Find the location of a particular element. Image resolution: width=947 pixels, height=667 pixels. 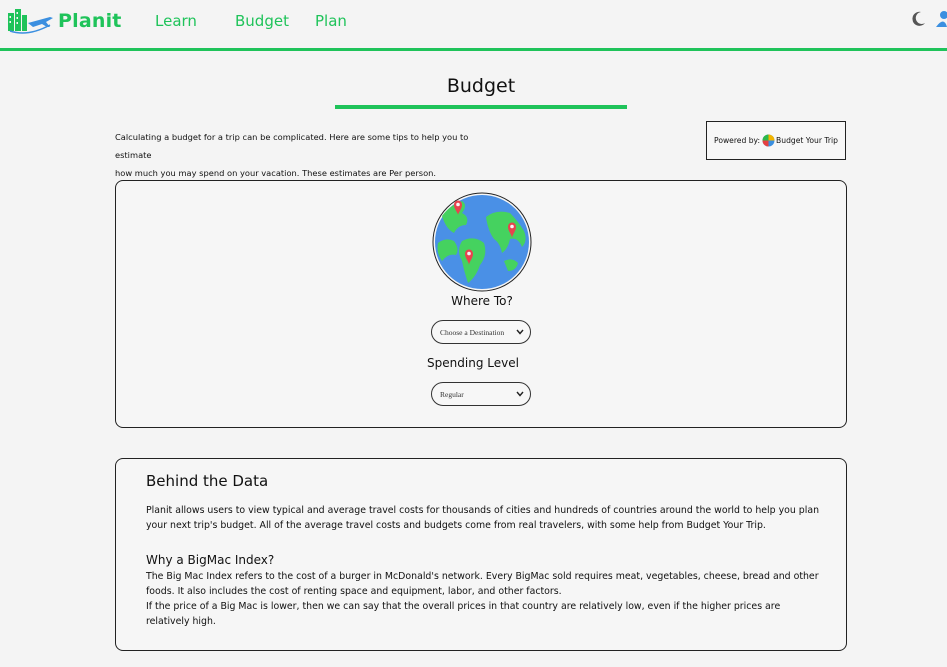

behind-the-data-title: Behind the Data is located at coordinates (207, 481).